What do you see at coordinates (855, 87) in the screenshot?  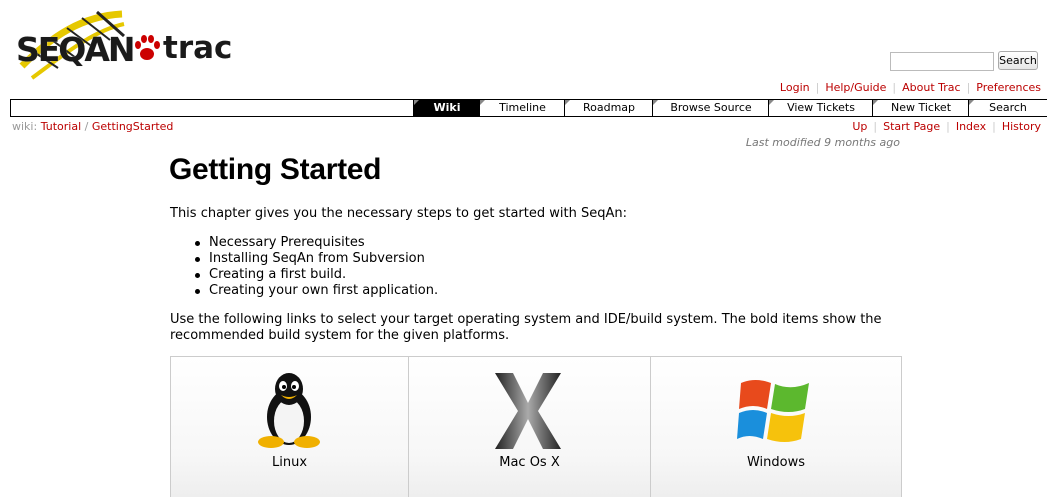 I see `help-guide-link: Help/Guide` at bounding box center [855, 87].